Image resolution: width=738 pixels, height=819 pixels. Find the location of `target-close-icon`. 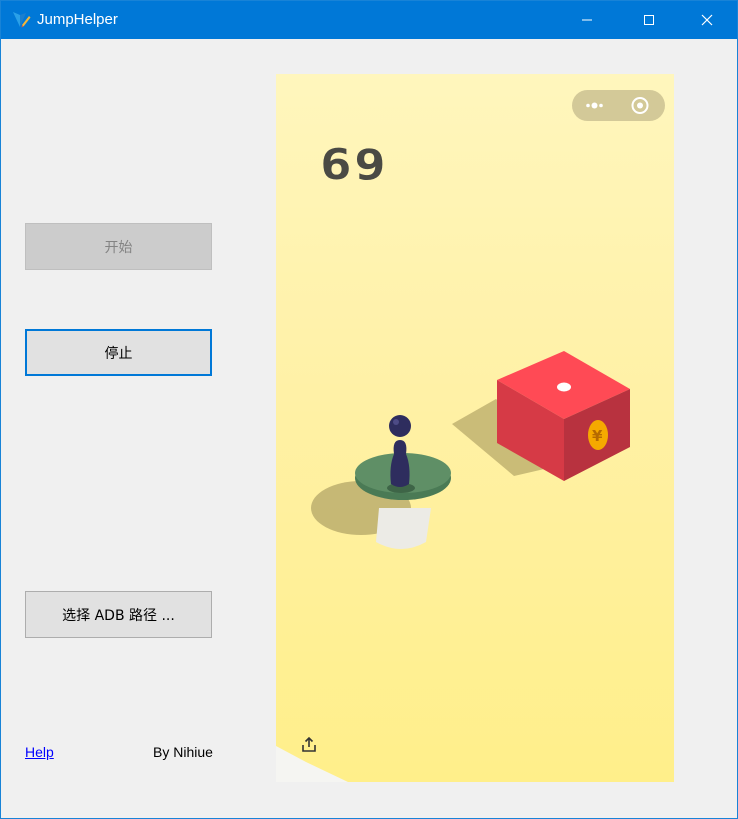

target-close-icon is located at coordinates (640, 105).